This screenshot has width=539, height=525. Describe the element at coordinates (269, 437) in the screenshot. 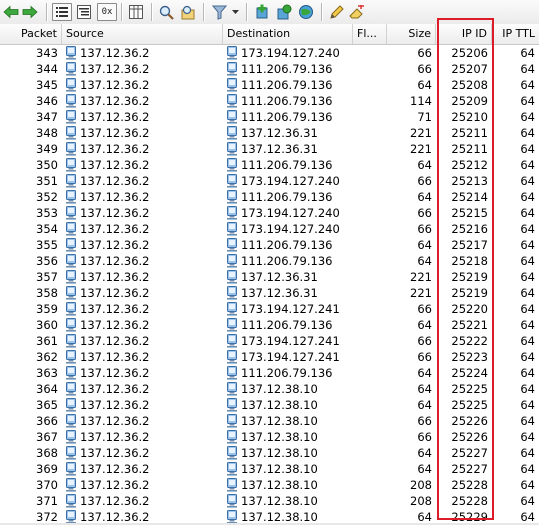

I see `table-row: 367 137.12.36.2 137.12.38.10 66 25226 64` at that location.